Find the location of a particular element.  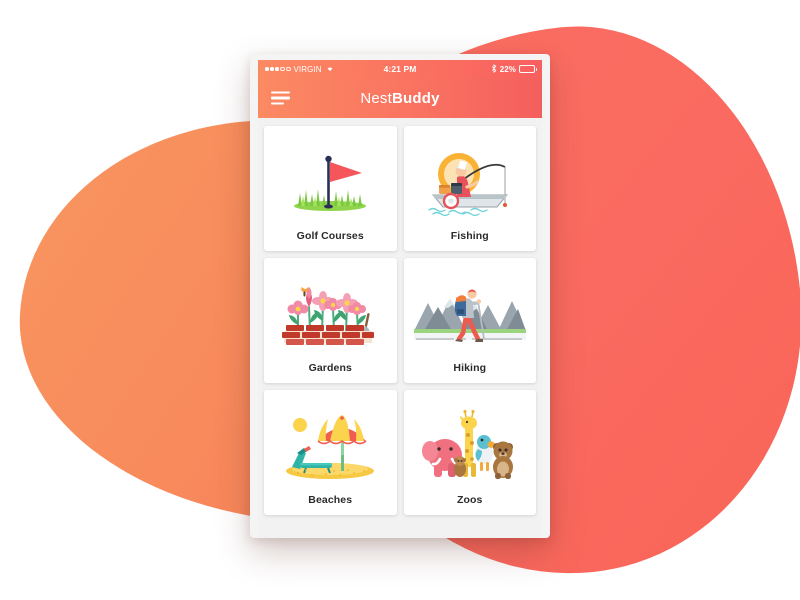

category-label: Gardens is located at coordinates (330, 368).